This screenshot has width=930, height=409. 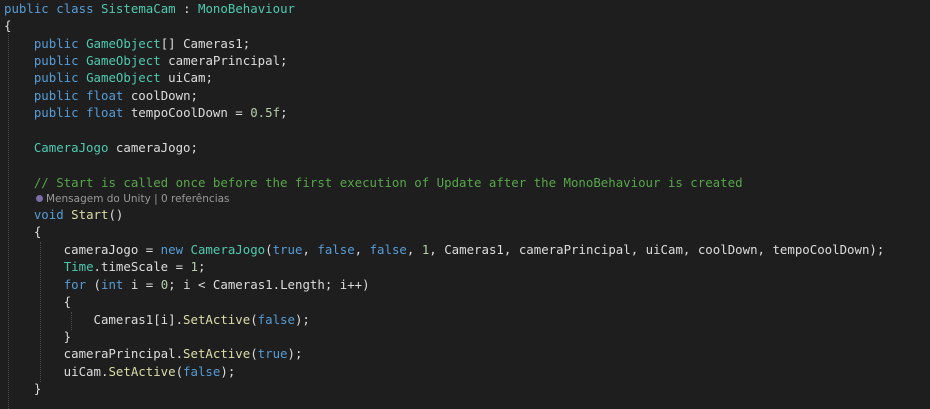 What do you see at coordinates (123, 77) in the screenshot?
I see `code-line: public GameObject uiCam;` at bounding box center [123, 77].